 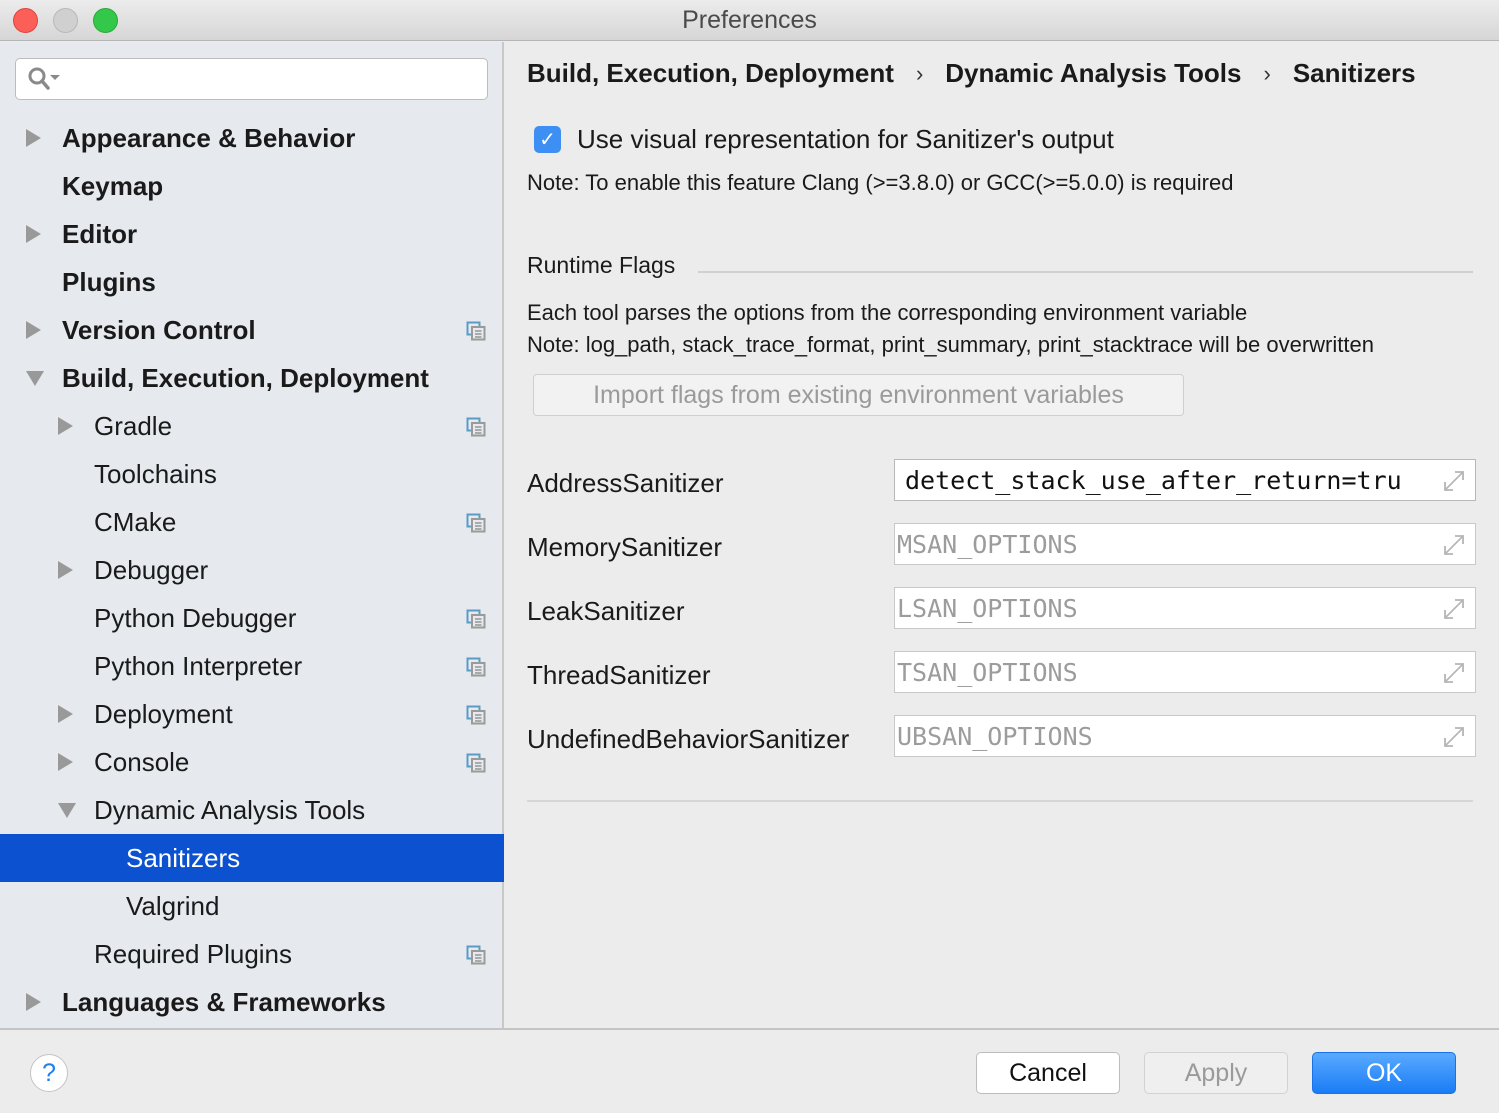 I want to click on threadsanitizer-options-field, so click(x=1185, y=672).